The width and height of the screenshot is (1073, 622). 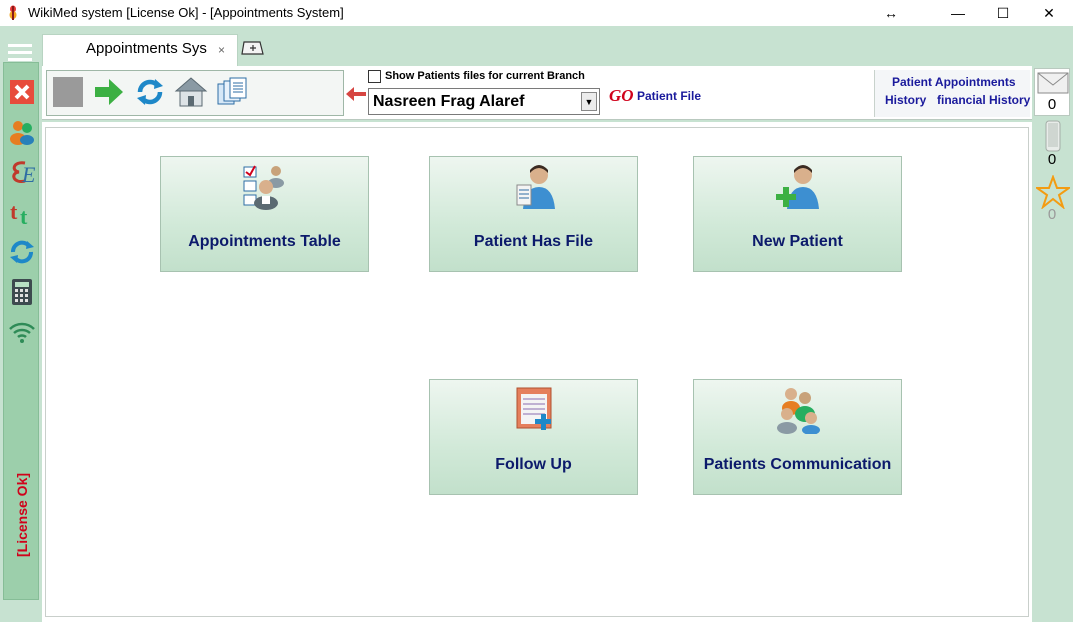 What do you see at coordinates (797, 437) in the screenshot?
I see `patients-communication-tile: Patients Communication` at bounding box center [797, 437].